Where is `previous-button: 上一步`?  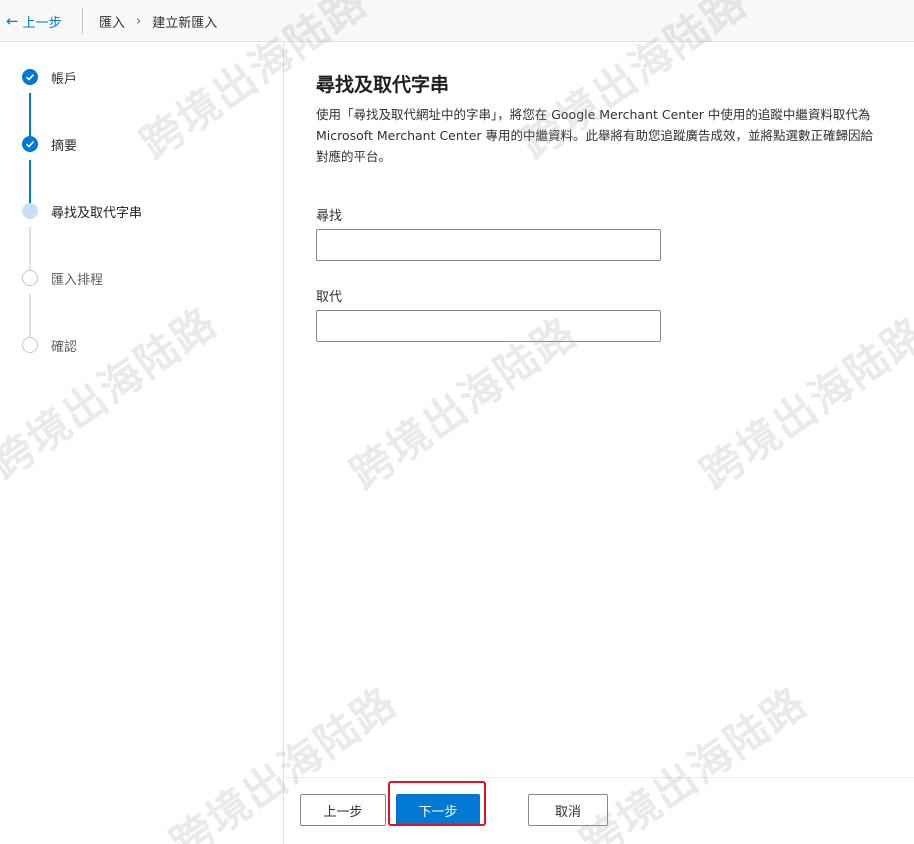 previous-button: 上一步 is located at coordinates (343, 810).